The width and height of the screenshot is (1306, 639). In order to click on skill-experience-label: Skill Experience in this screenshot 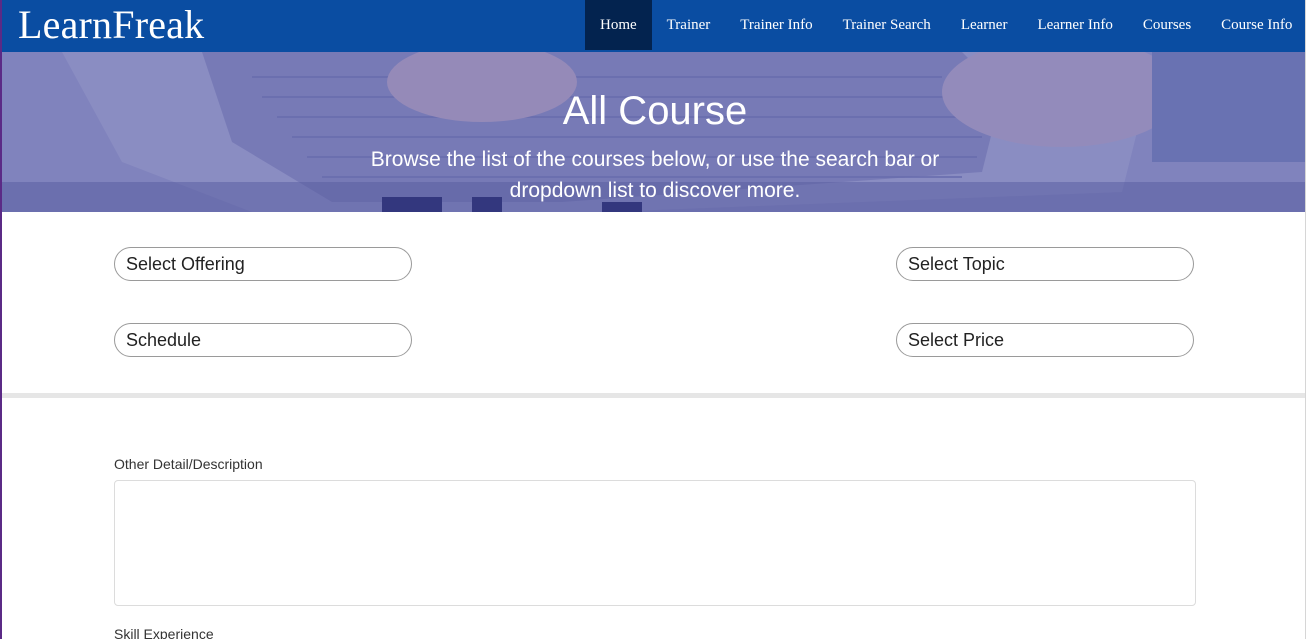, I will do `click(164, 632)`.